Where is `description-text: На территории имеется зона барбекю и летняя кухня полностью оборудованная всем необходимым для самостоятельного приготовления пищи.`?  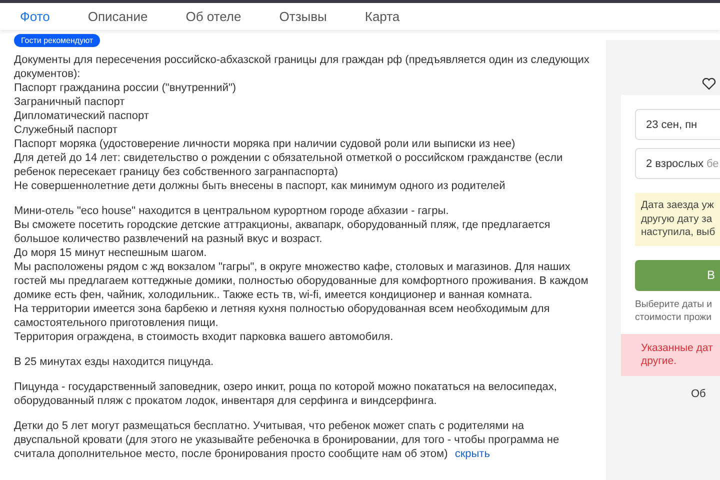
description-text: На территории имеется зона барбекю и летняя кухня полностью оборудованная всем необходимым для самостоятельного приготовления пищи. is located at coordinates (282, 316).